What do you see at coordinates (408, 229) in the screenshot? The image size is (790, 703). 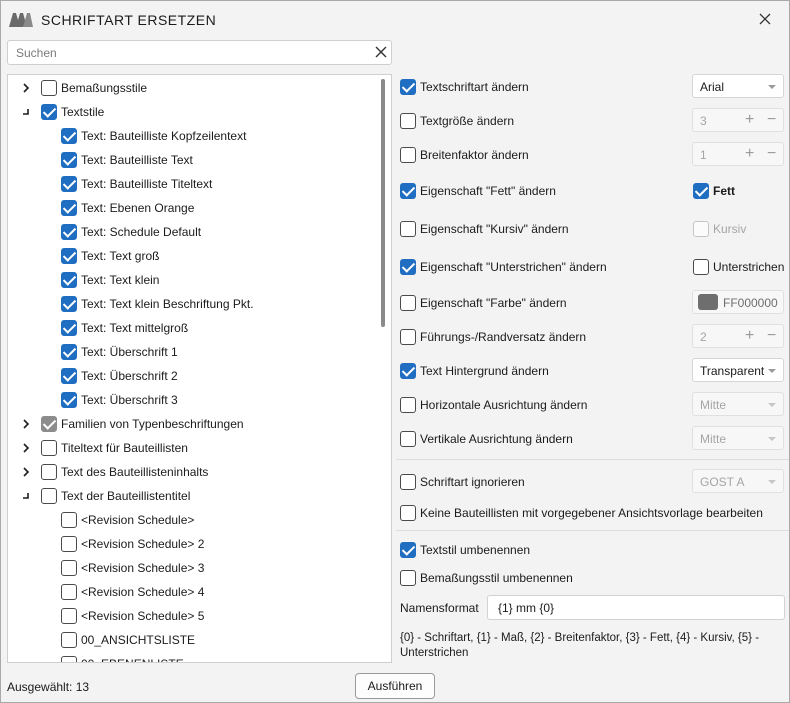 I see `option-italic-checkbox` at bounding box center [408, 229].